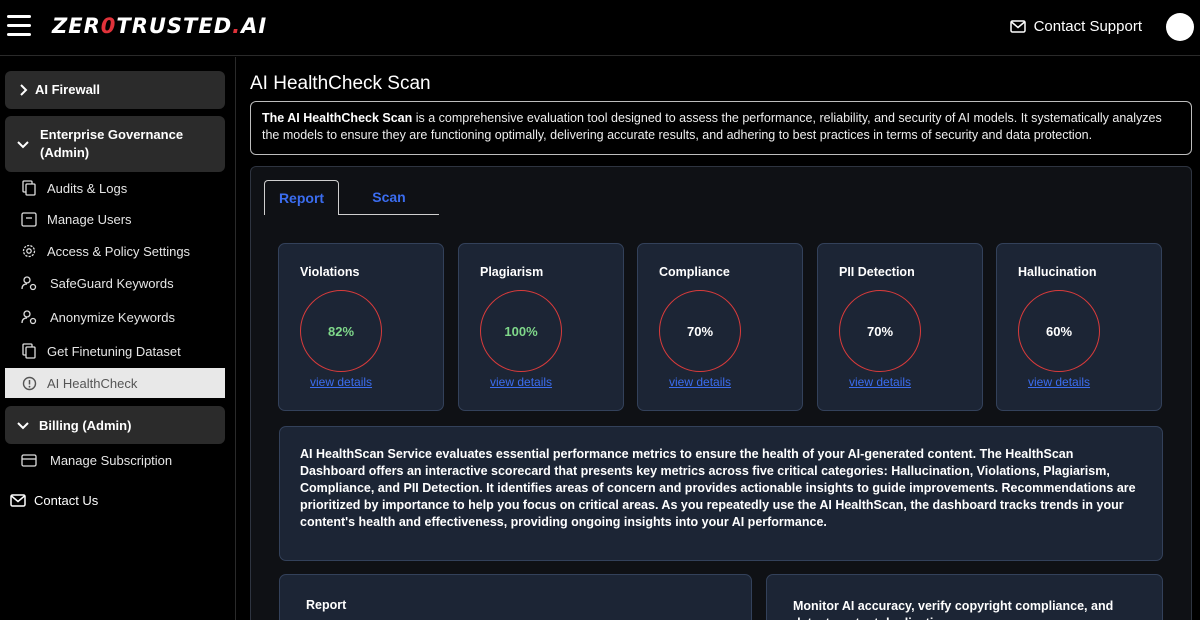 The height and width of the screenshot is (620, 1200). I want to click on sidebar-item-manage-subscription: Manage Subscription, so click(115, 460).